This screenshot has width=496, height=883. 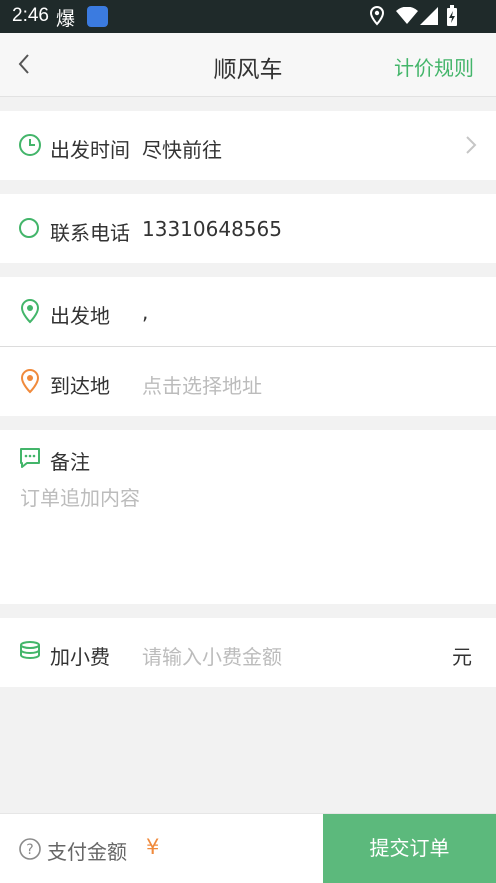 I want to click on destination-row: 到达地 点击选择地址, so click(x=248, y=381).